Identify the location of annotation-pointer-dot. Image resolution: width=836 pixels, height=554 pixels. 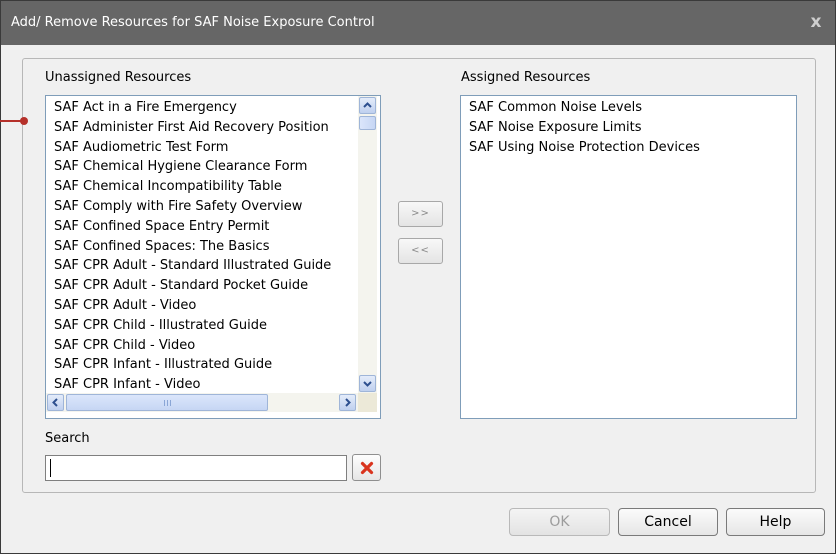
(24, 121).